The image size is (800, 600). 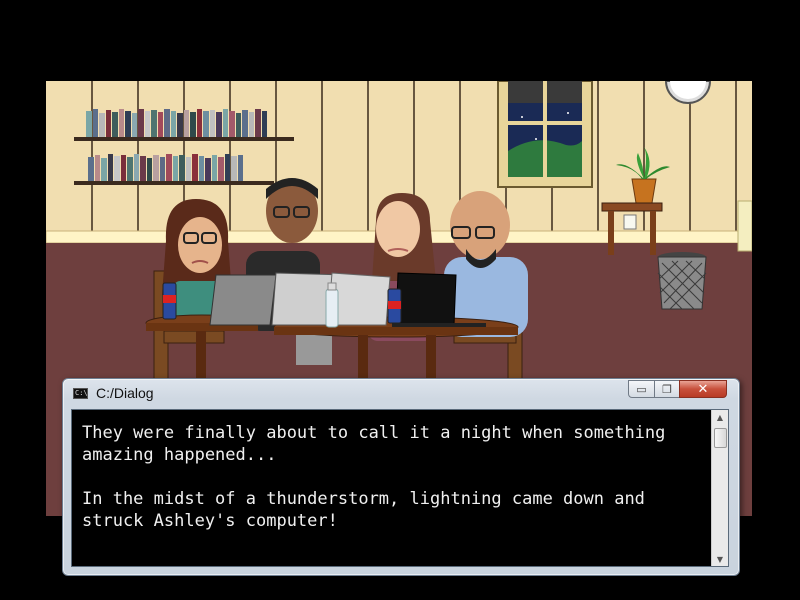 I want to click on vertical-scrollbar: ▲ ▼, so click(x=719, y=488).